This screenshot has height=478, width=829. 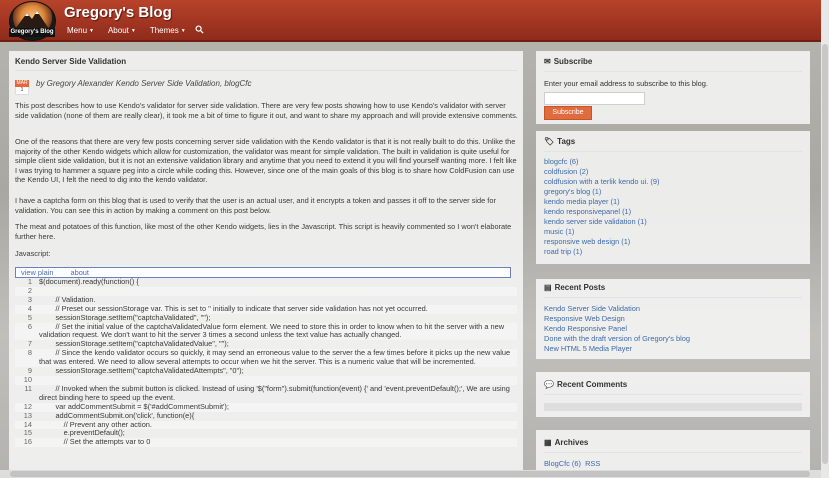 I want to click on main-nav: Menu ▼ About ▼ Themes ▼, so click(x=133, y=30).